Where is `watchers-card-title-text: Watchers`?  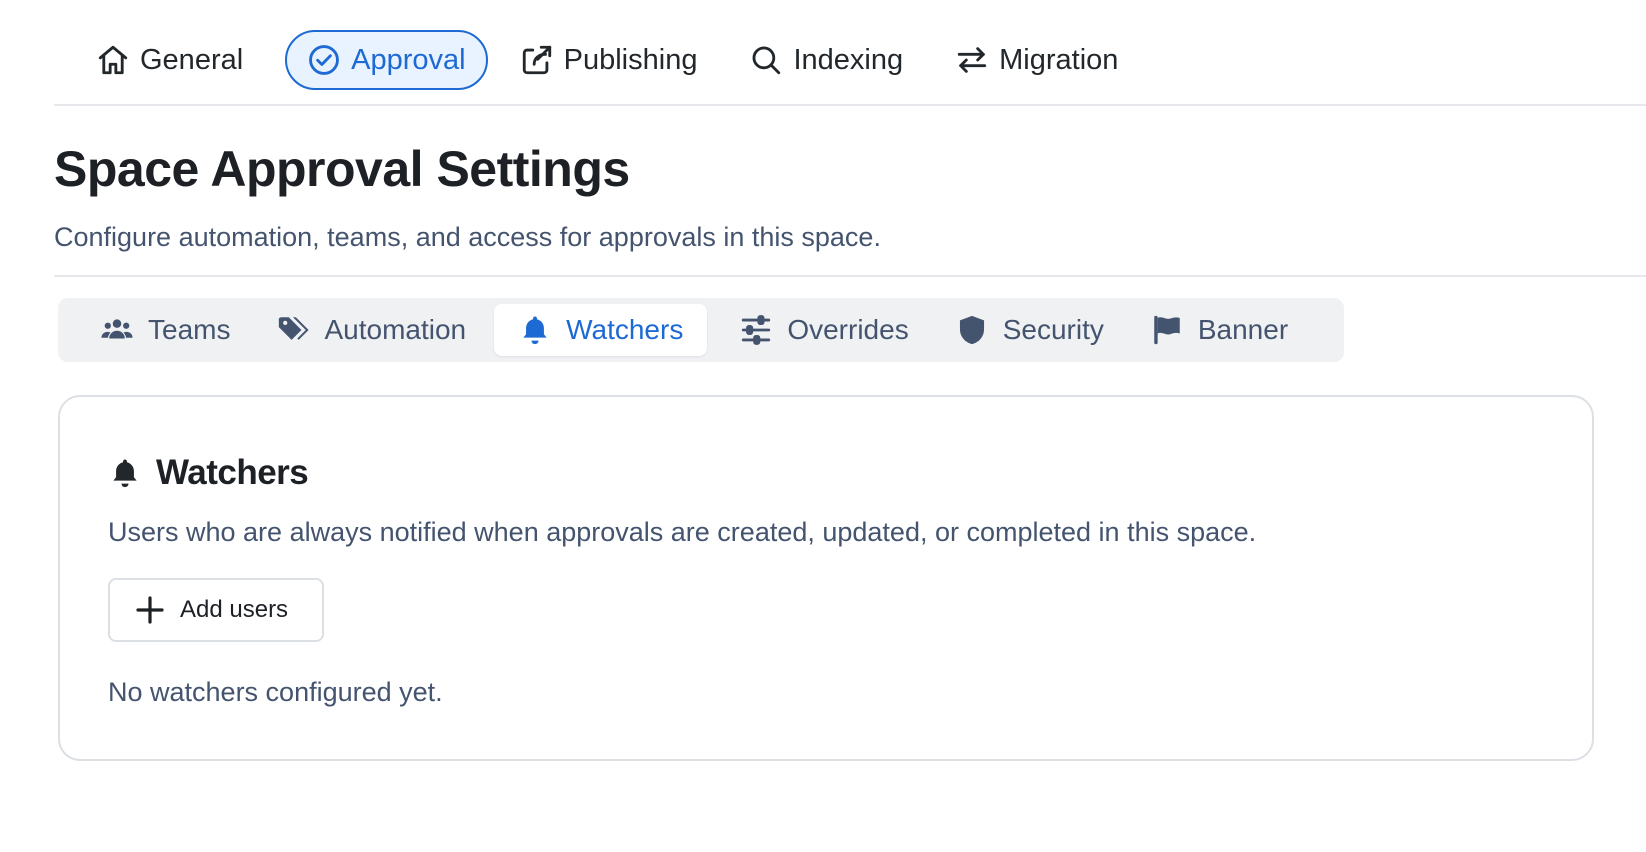 watchers-card-title-text: Watchers is located at coordinates (232, 472).